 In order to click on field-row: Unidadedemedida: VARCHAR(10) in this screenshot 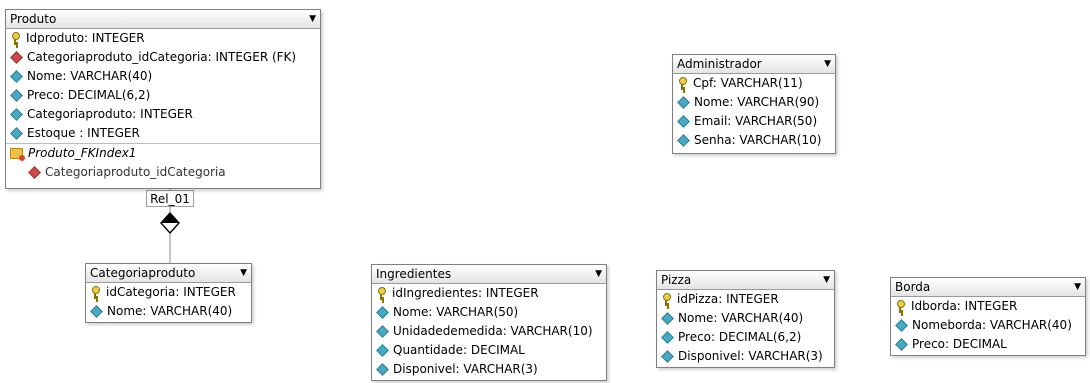, I will do `click(489, 331)`.